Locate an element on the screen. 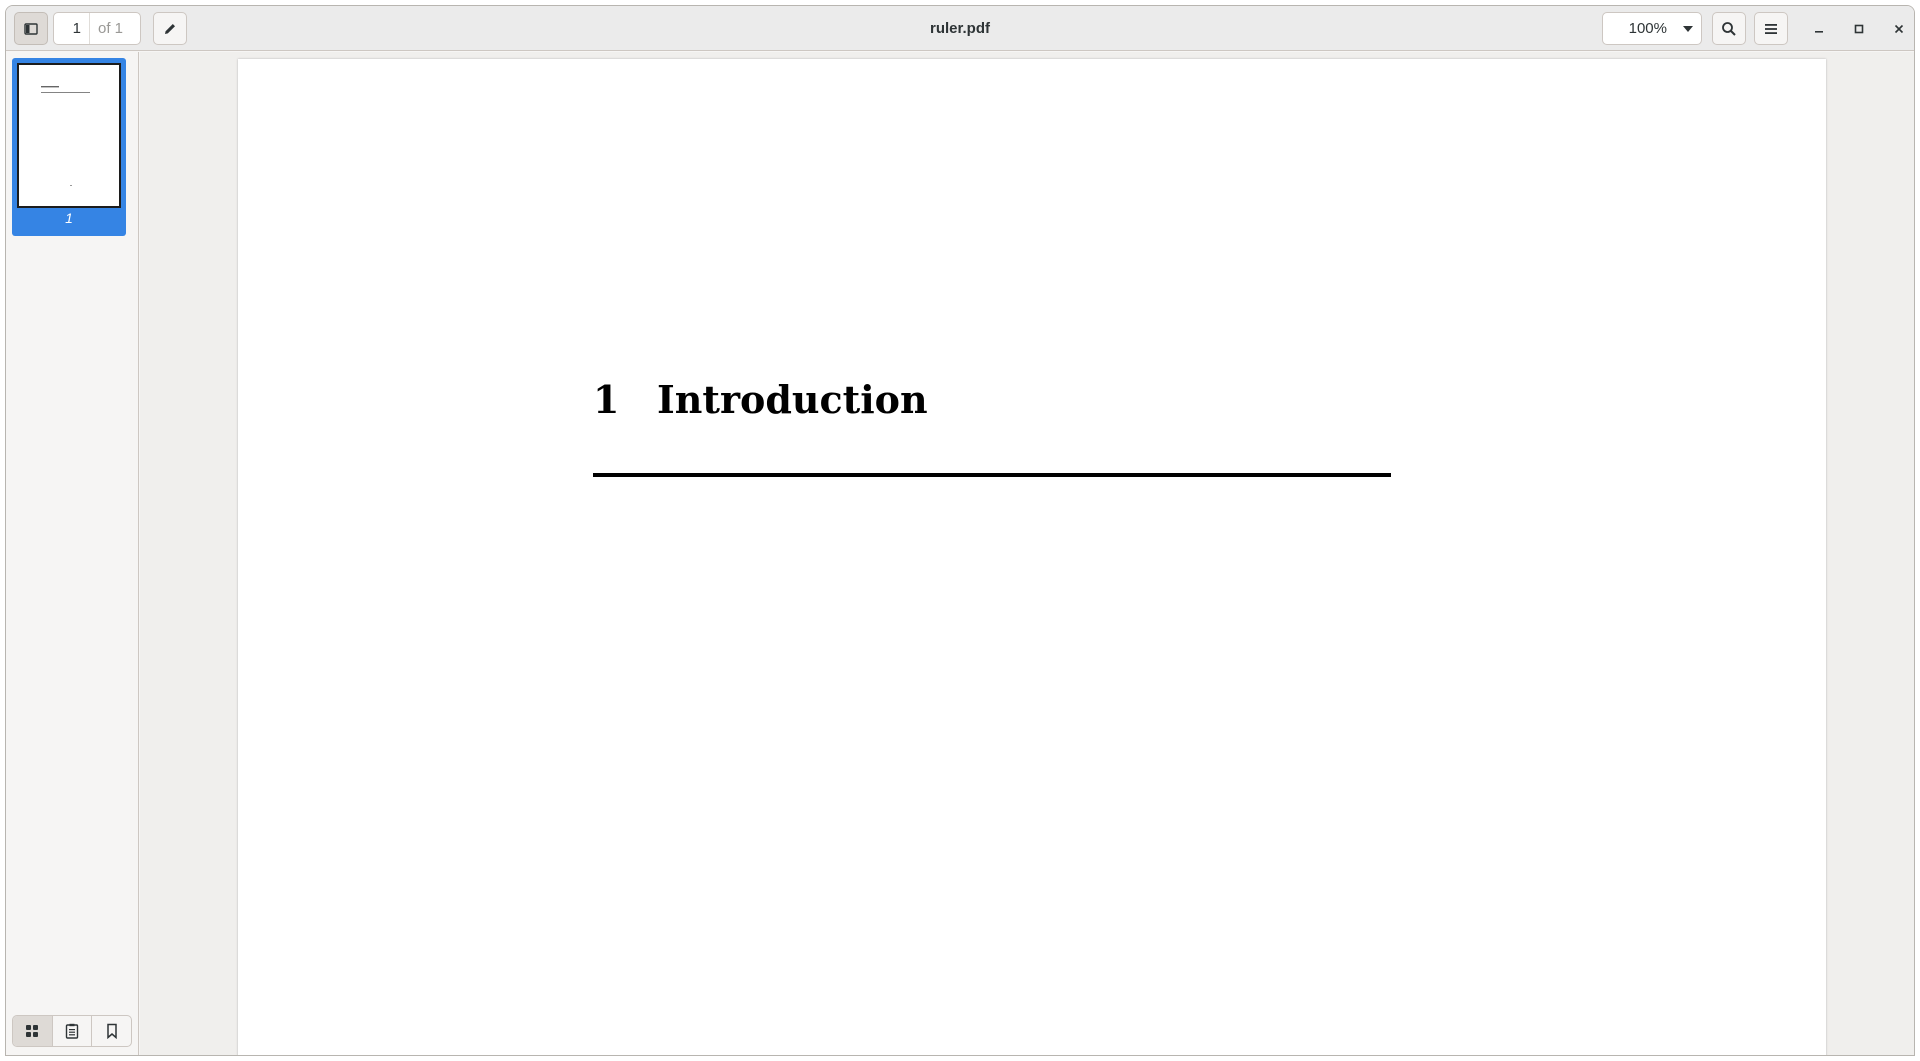 This screenshot has height=1061, width=1920. maximize-button is located at coordinates (1859, 29).